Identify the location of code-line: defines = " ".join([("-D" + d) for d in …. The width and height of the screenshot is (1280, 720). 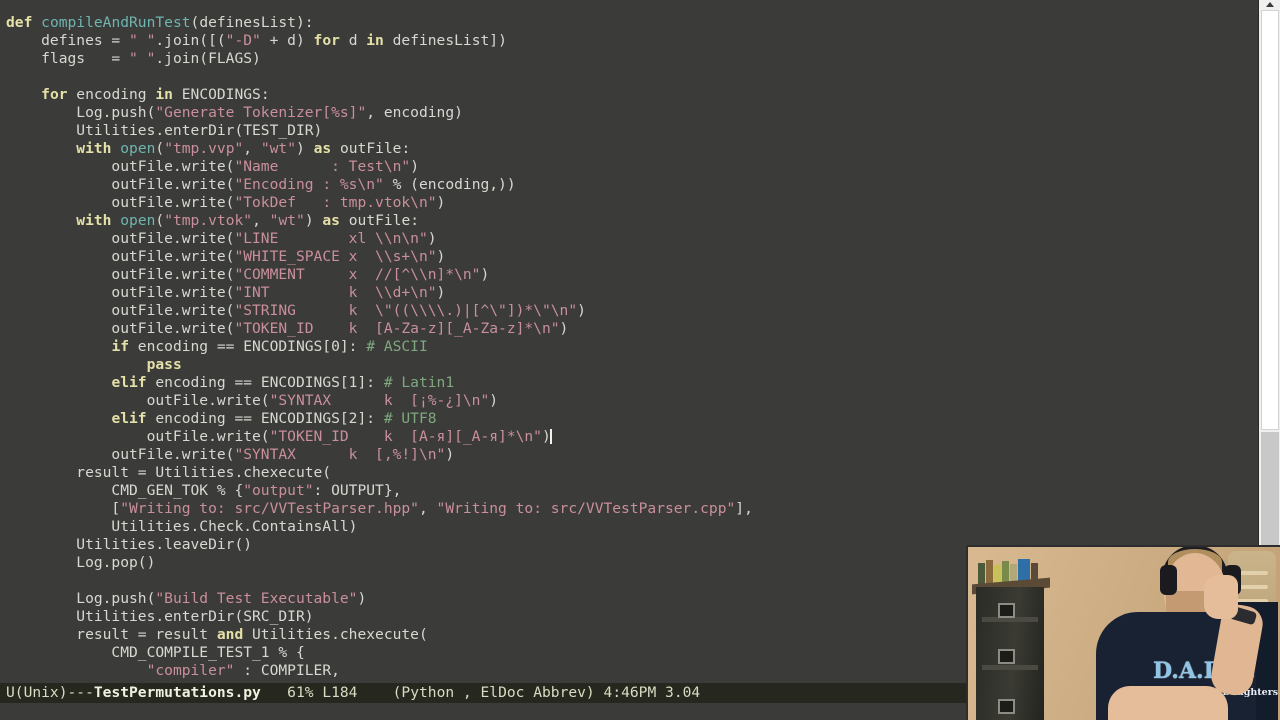
(629, 41).